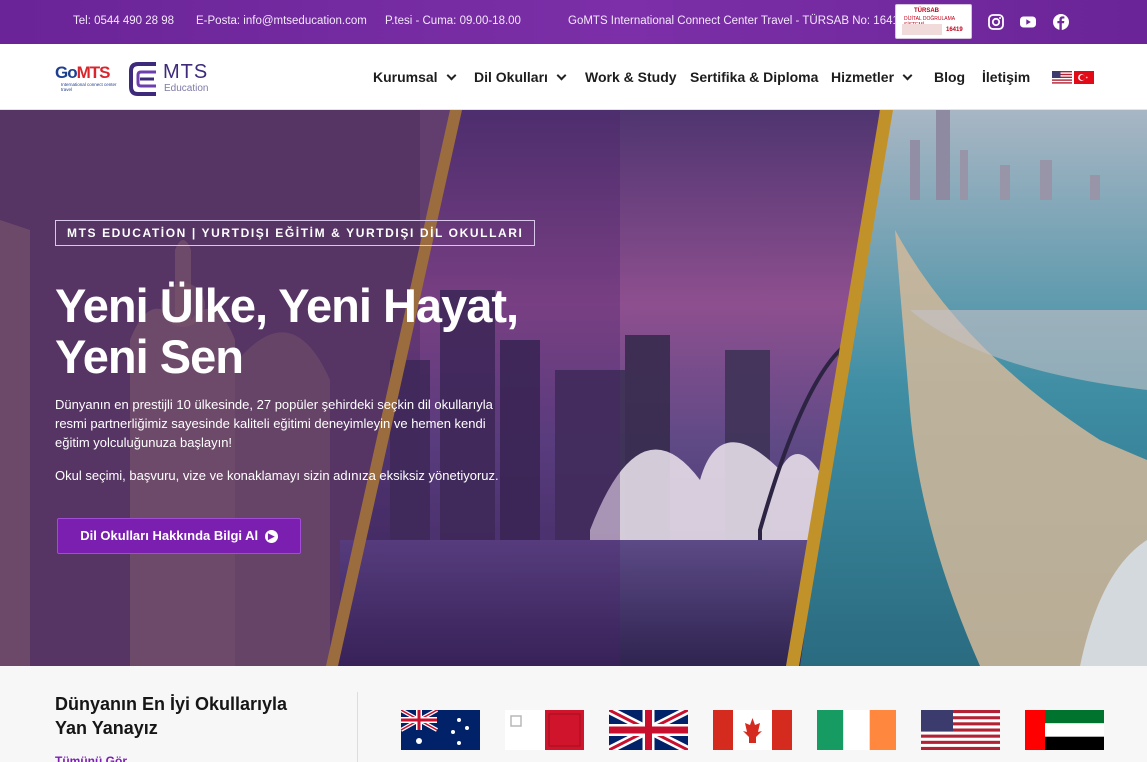 Image resolution: width=1147 pixels, height=762 pixels. Describe the element at coordinates (863, 77) in the screenshot. I see `nav-hizmetler-label: Hizmetler` at that location.